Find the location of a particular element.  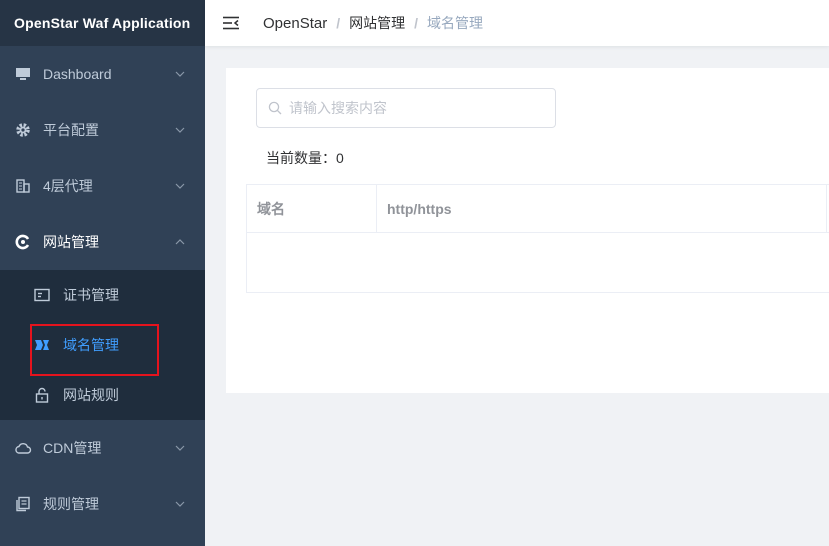

domain-table: 域名 http/https is located at coordinates (537, 238).